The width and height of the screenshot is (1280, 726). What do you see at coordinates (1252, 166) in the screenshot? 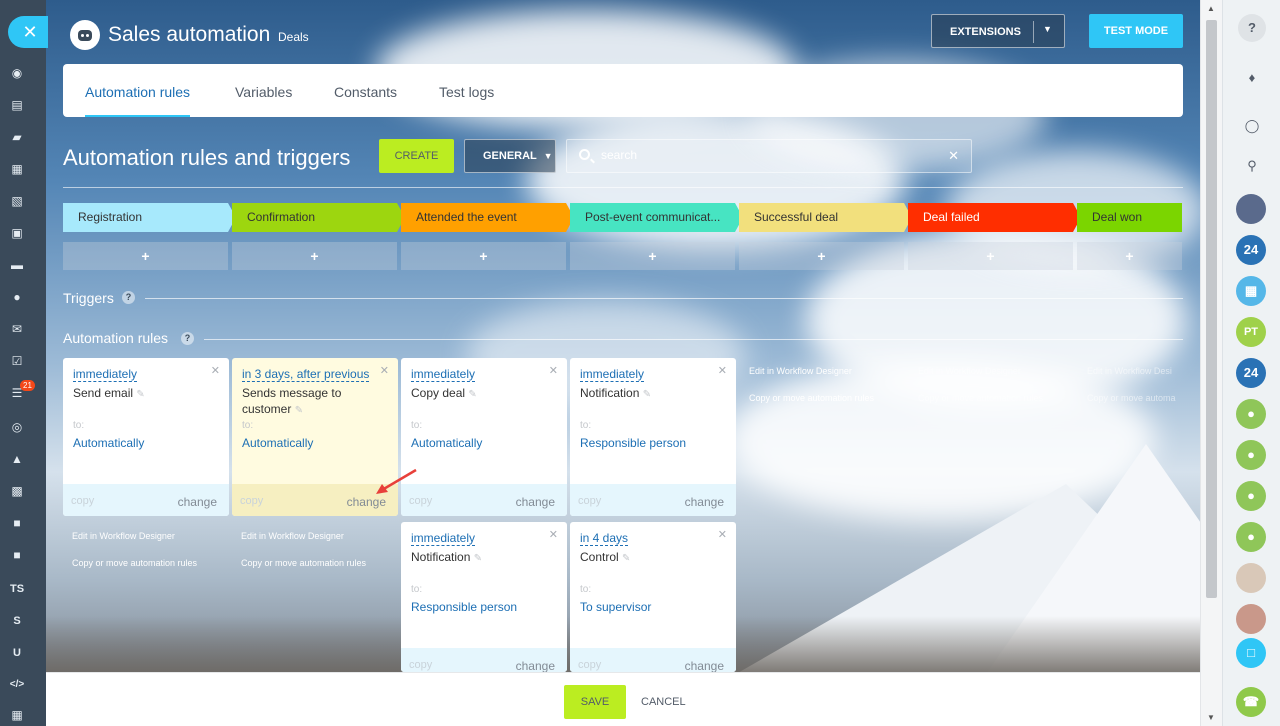
I see `search-icon: ⚲` at bounding box center [1252, 166].